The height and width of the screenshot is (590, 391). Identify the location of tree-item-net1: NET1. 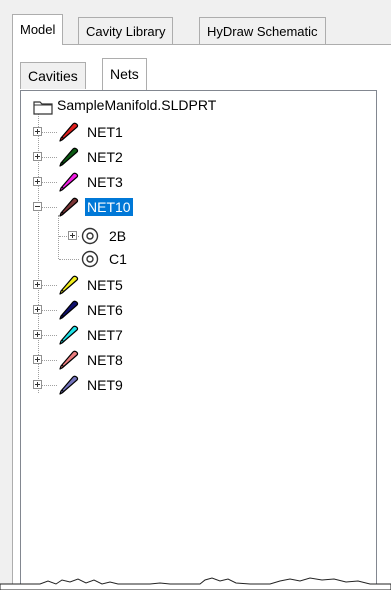
(92, 132).